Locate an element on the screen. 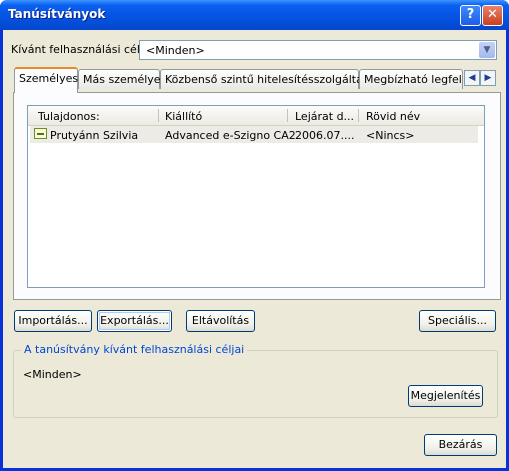 This screenshot has height=471, width=509. tab-intermediate-cas: Közbenső szintű hitelesítésszolgáltatók is located at coordinates (270, 79).